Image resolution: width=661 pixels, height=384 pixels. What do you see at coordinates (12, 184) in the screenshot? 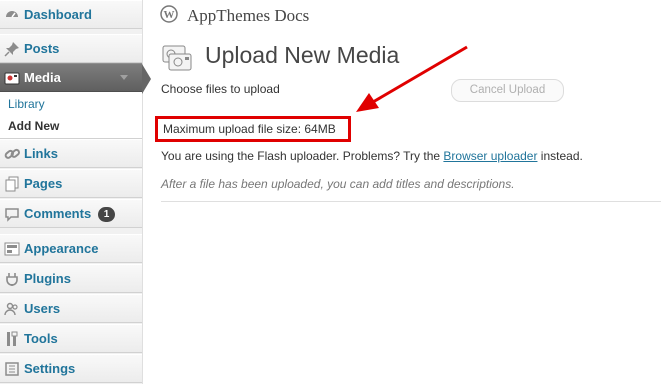
I see `pages-icon` at bounding box center [12, 184].